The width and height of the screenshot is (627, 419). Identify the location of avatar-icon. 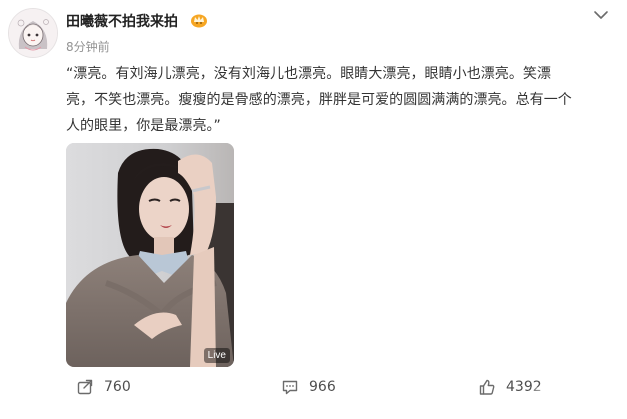
(33, 33).